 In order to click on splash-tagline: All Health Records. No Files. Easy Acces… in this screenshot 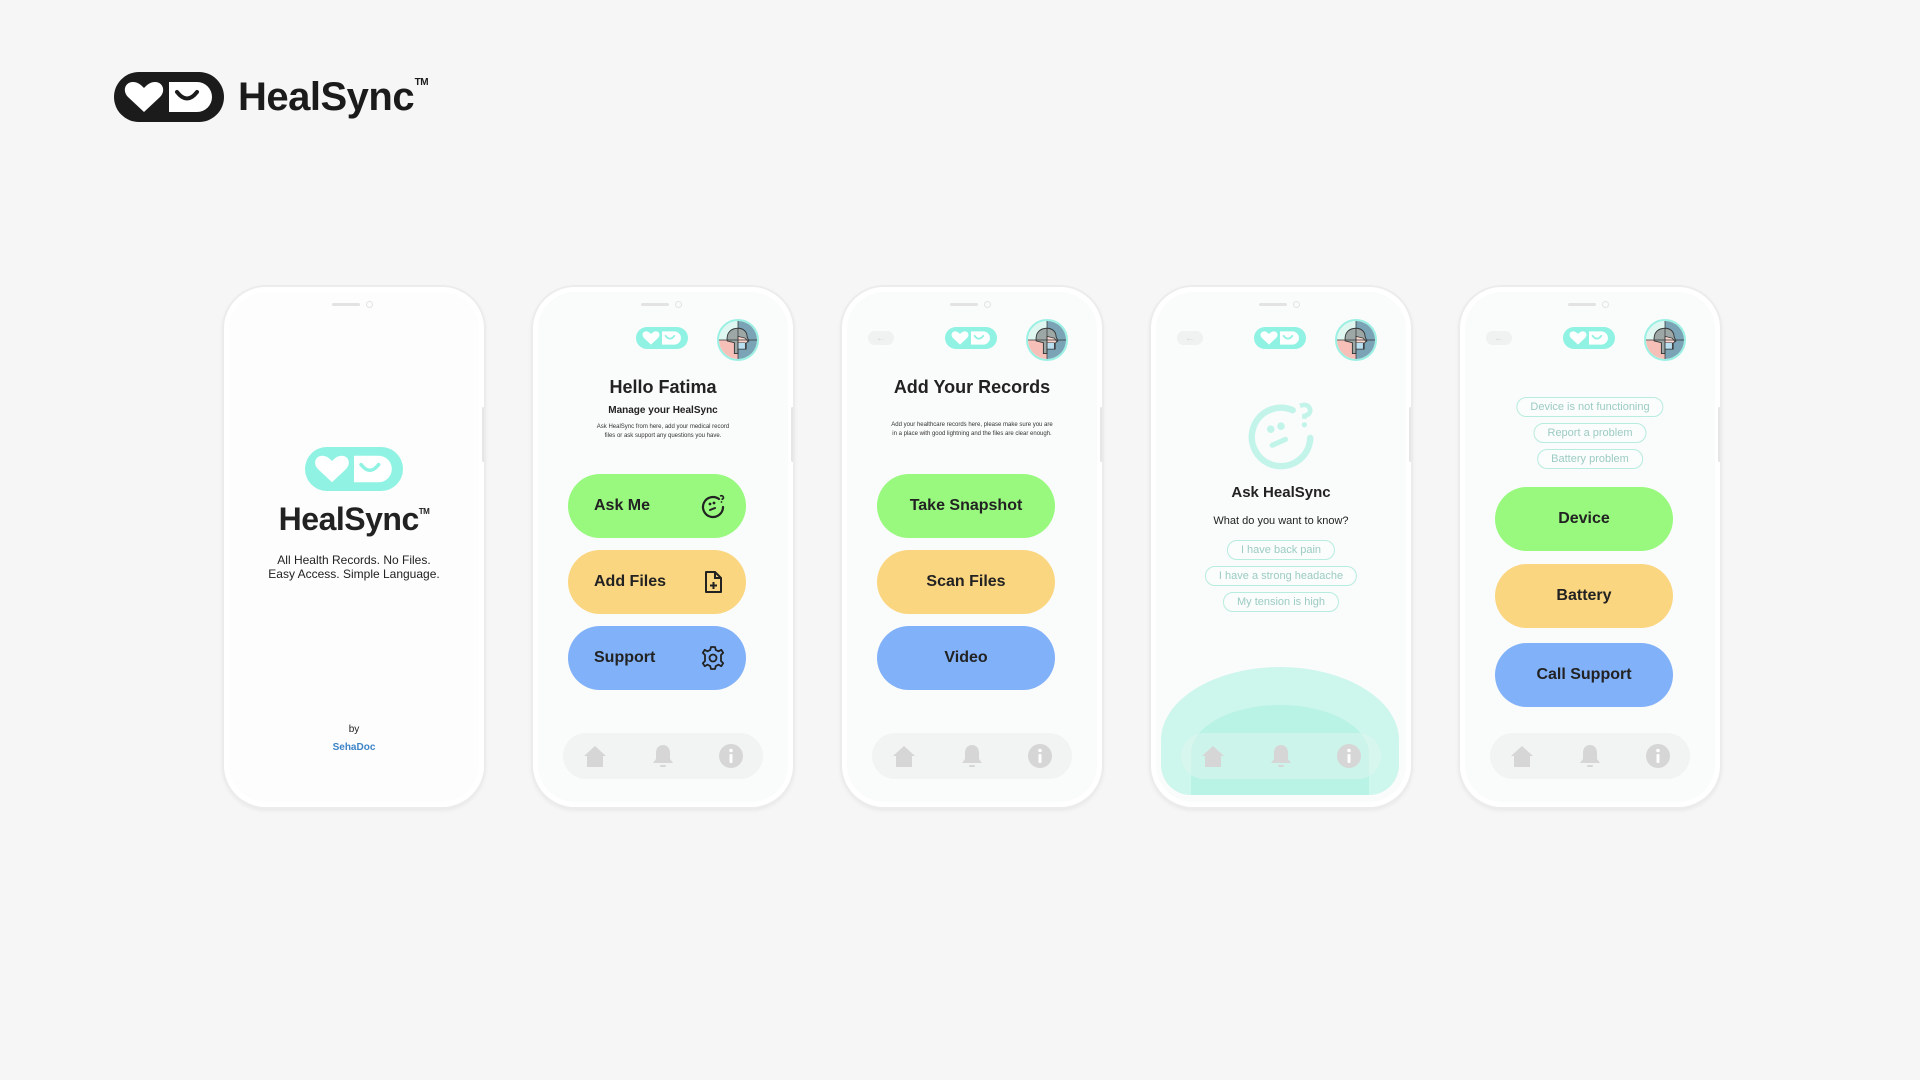, I will do `click(354, 567)`.